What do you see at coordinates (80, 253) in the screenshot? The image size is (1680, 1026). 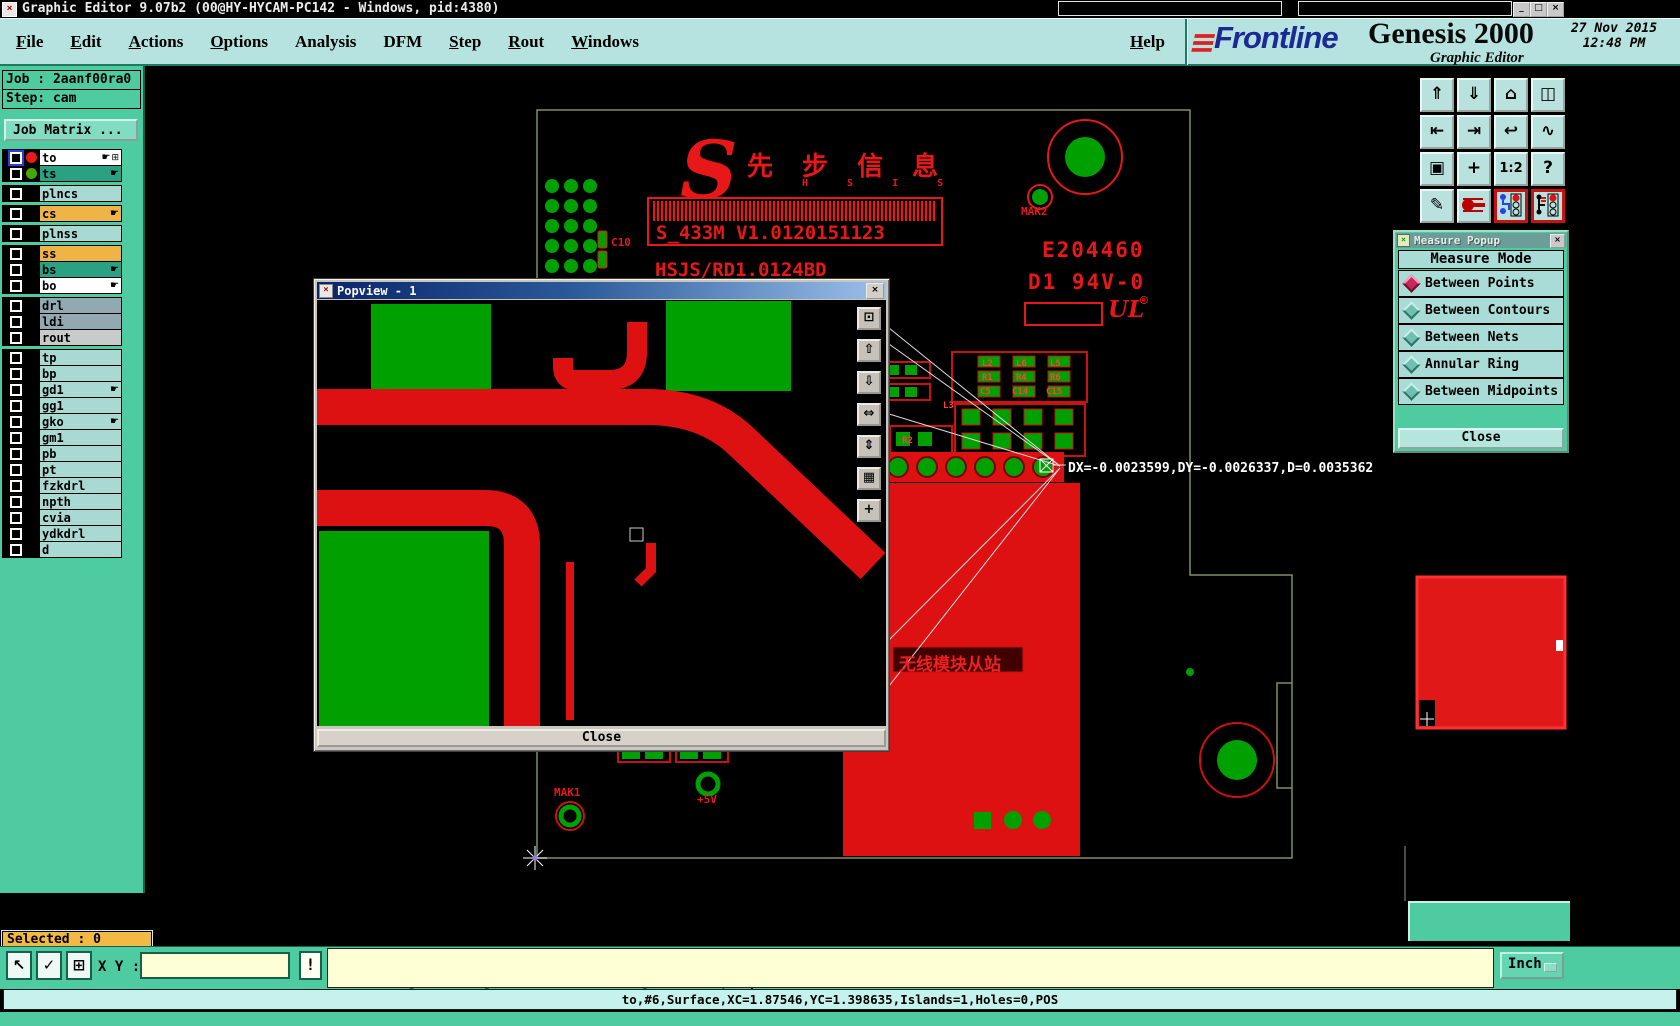 I see `layer-name-cell: ss` at bounding box center [80, 253].